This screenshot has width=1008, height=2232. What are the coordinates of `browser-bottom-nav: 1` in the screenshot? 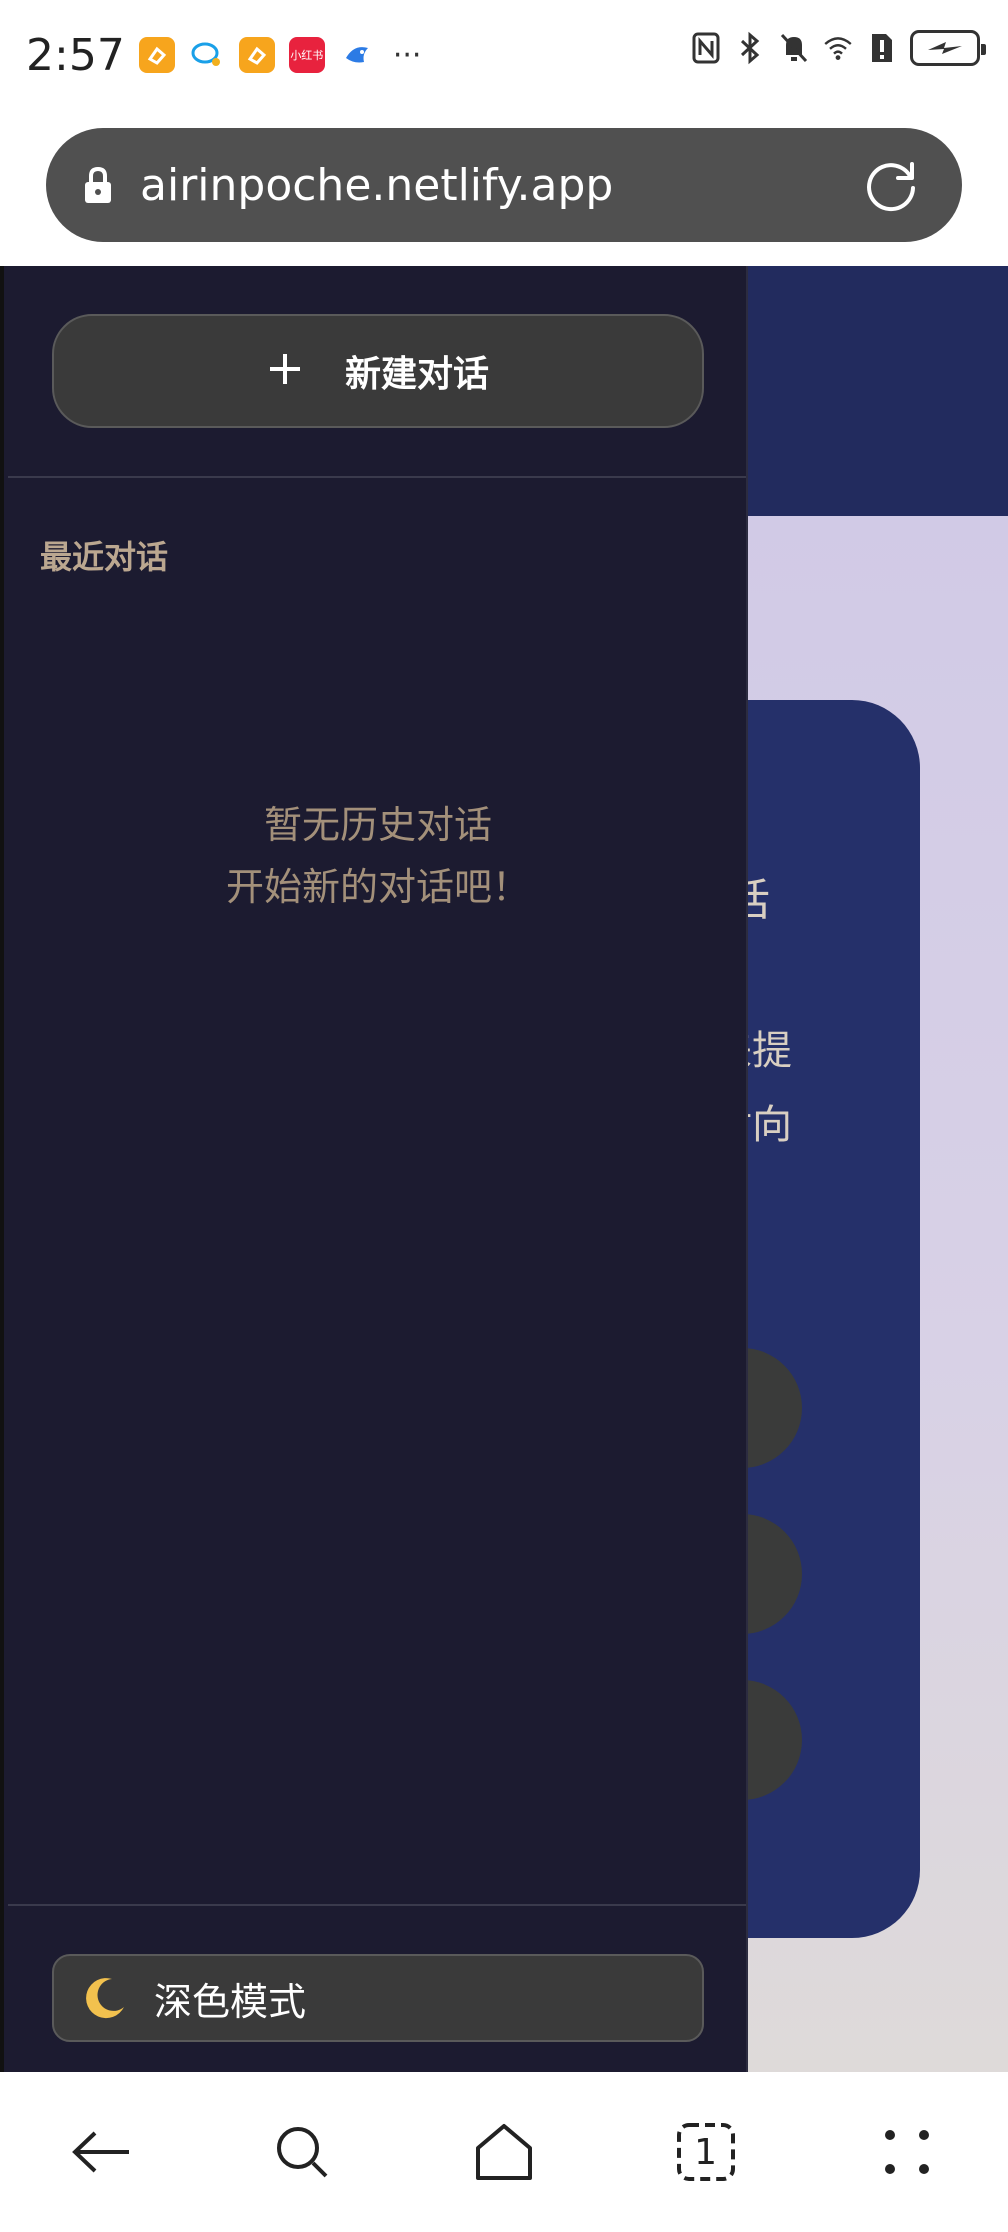 It's located at (504, 2152).